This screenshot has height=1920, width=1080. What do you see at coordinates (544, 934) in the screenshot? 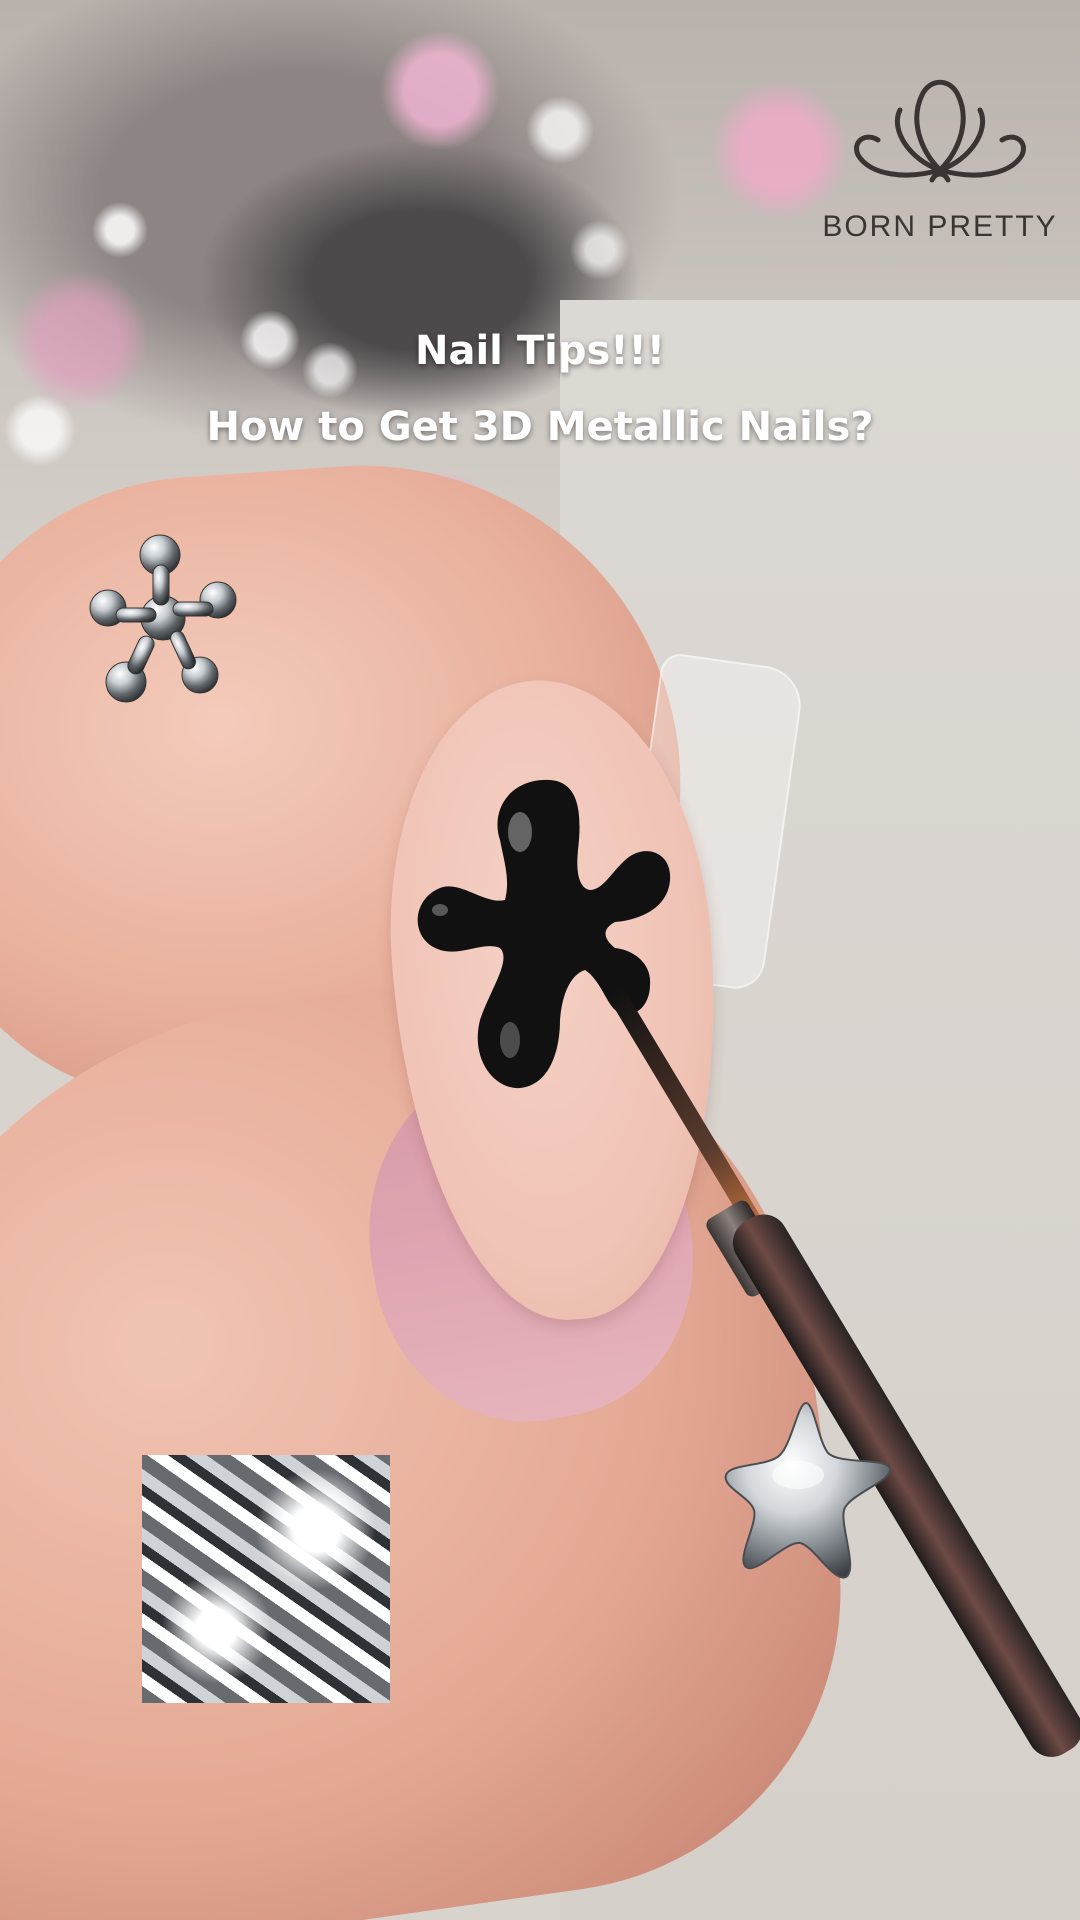
I see `black-gel-splat` at bounding box center [544, 934].